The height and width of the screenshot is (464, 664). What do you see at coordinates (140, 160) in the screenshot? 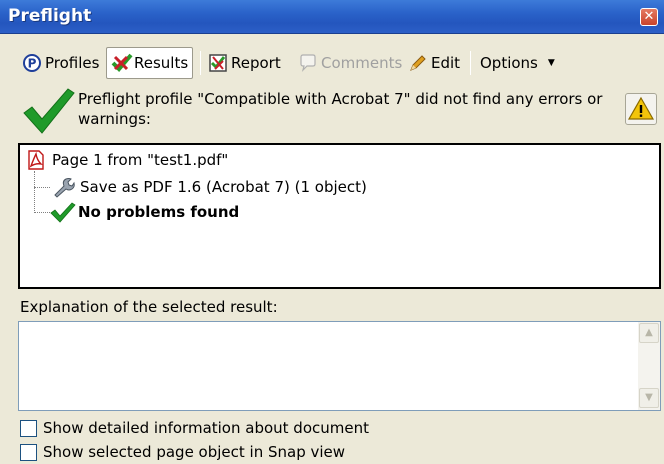
I see `tree-item-label: Page 1 from "test1.pdf"` at bounding box center [140, 160].